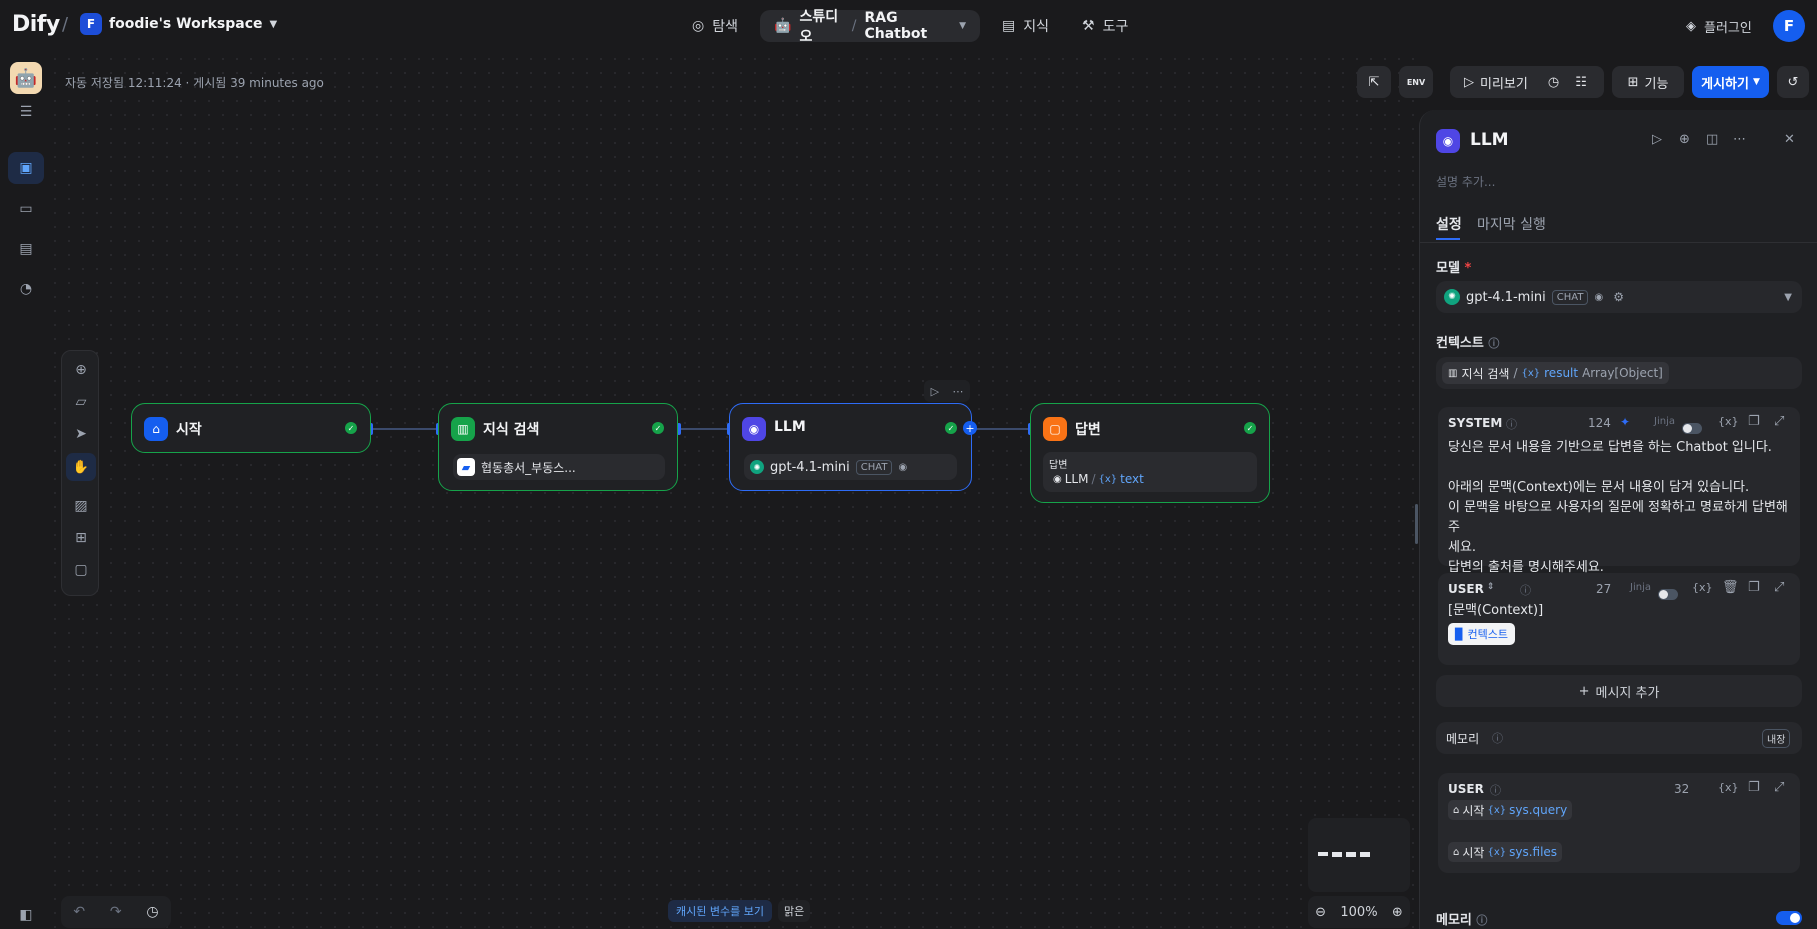 The width and height of the screenshot is (1817, 929). What do you see at coordinates (1538, 810) in the screenshot?
I see `var-name: sys.query` at bounding box center [1538, 810].